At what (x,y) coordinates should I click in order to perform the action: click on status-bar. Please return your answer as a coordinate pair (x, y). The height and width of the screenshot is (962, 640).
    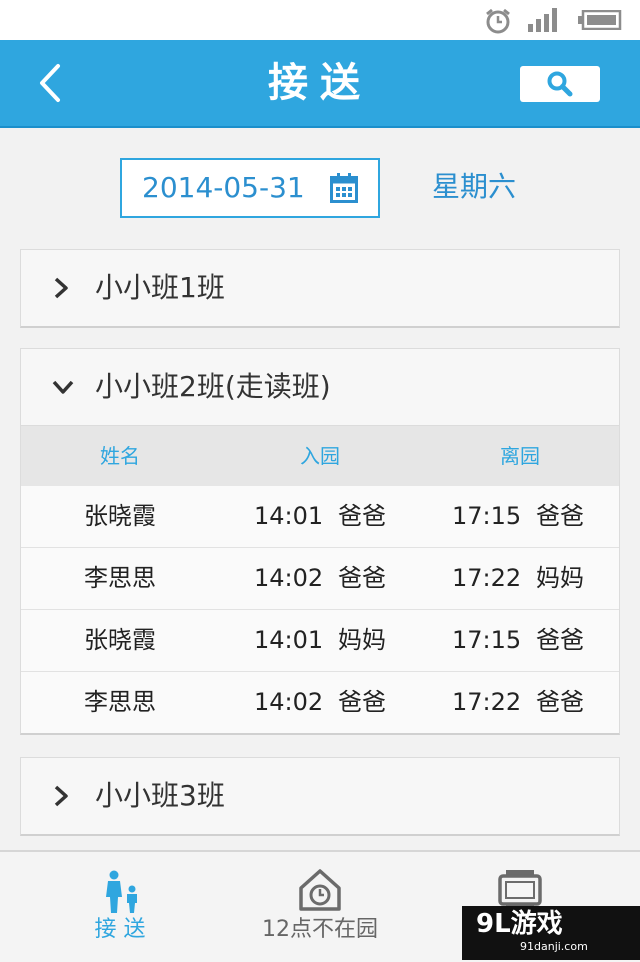
    Looking at the image, I should click on (320, 20).